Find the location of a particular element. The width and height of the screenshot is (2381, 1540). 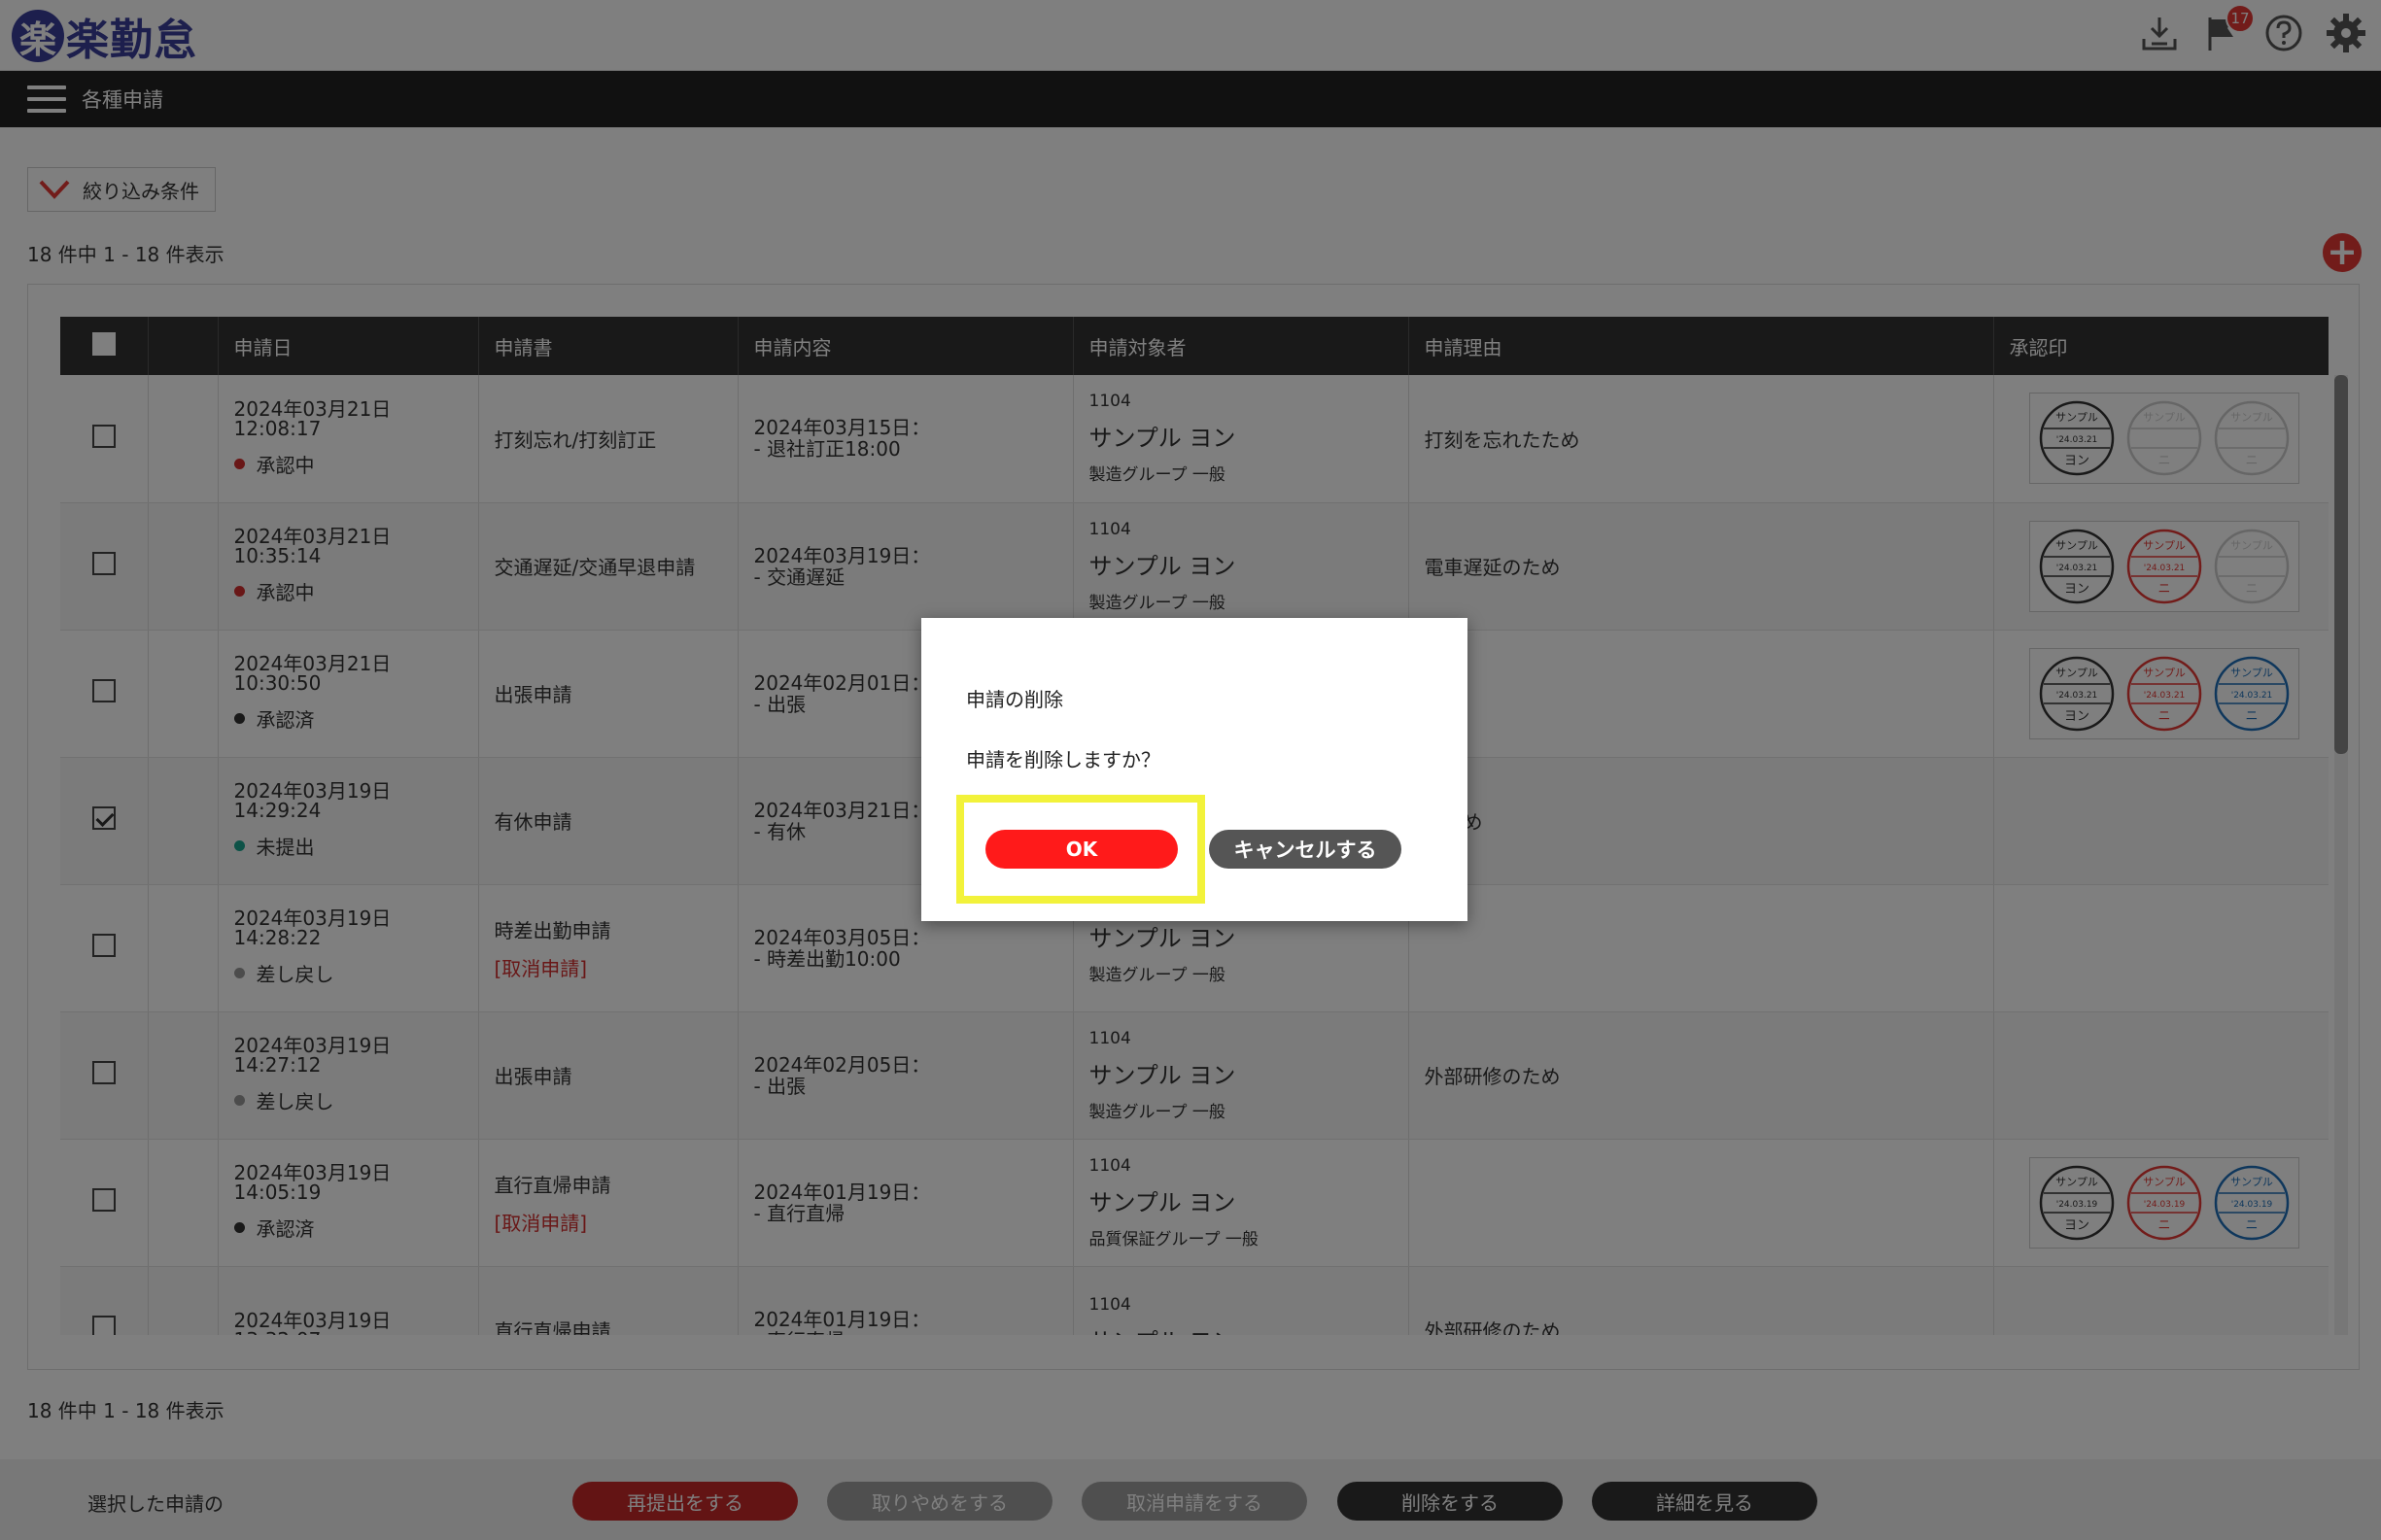

dialog-title: 申請の削除 is located at coordinates (1014, 699).